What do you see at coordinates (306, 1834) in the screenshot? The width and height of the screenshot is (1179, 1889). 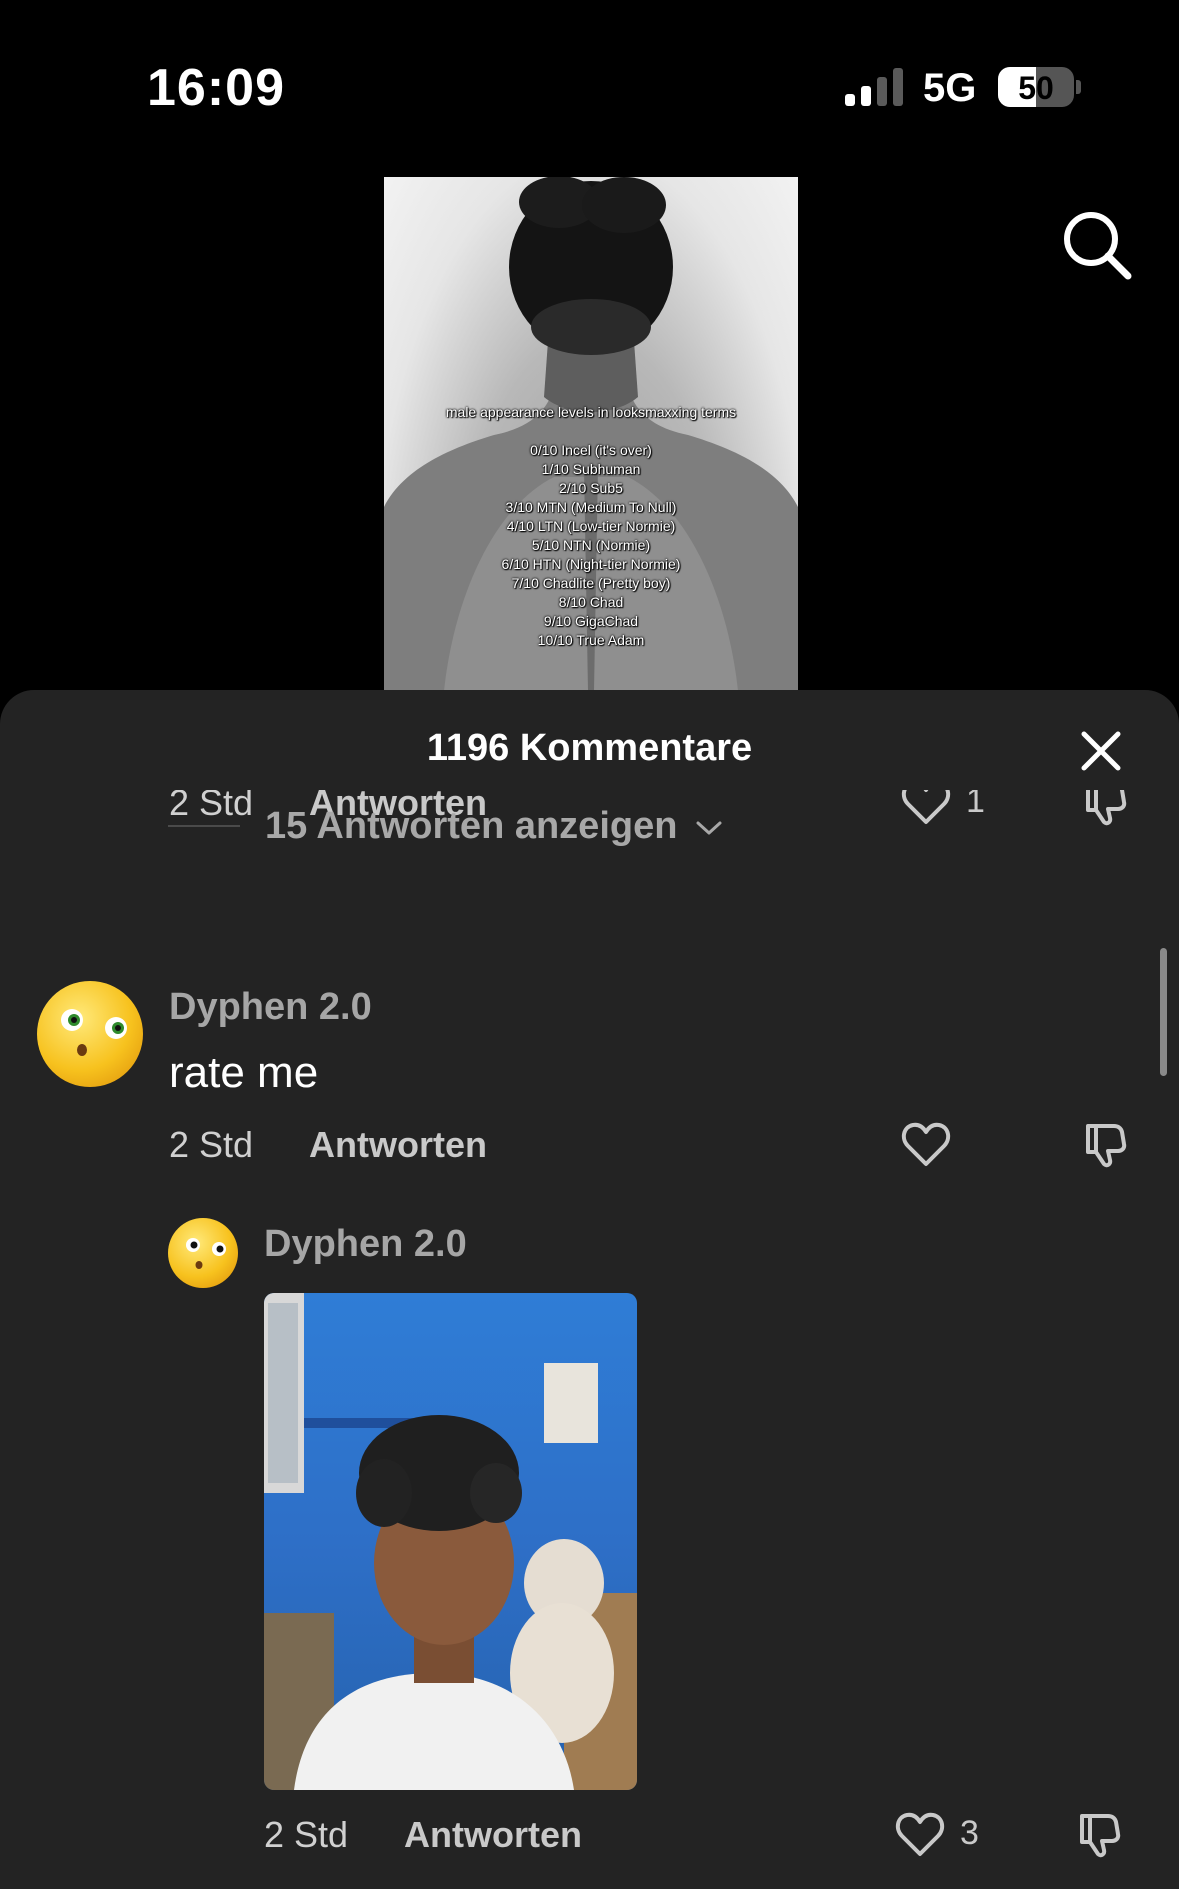 I see `reply-time: 2 Std` at bounding box center [306, 1834].